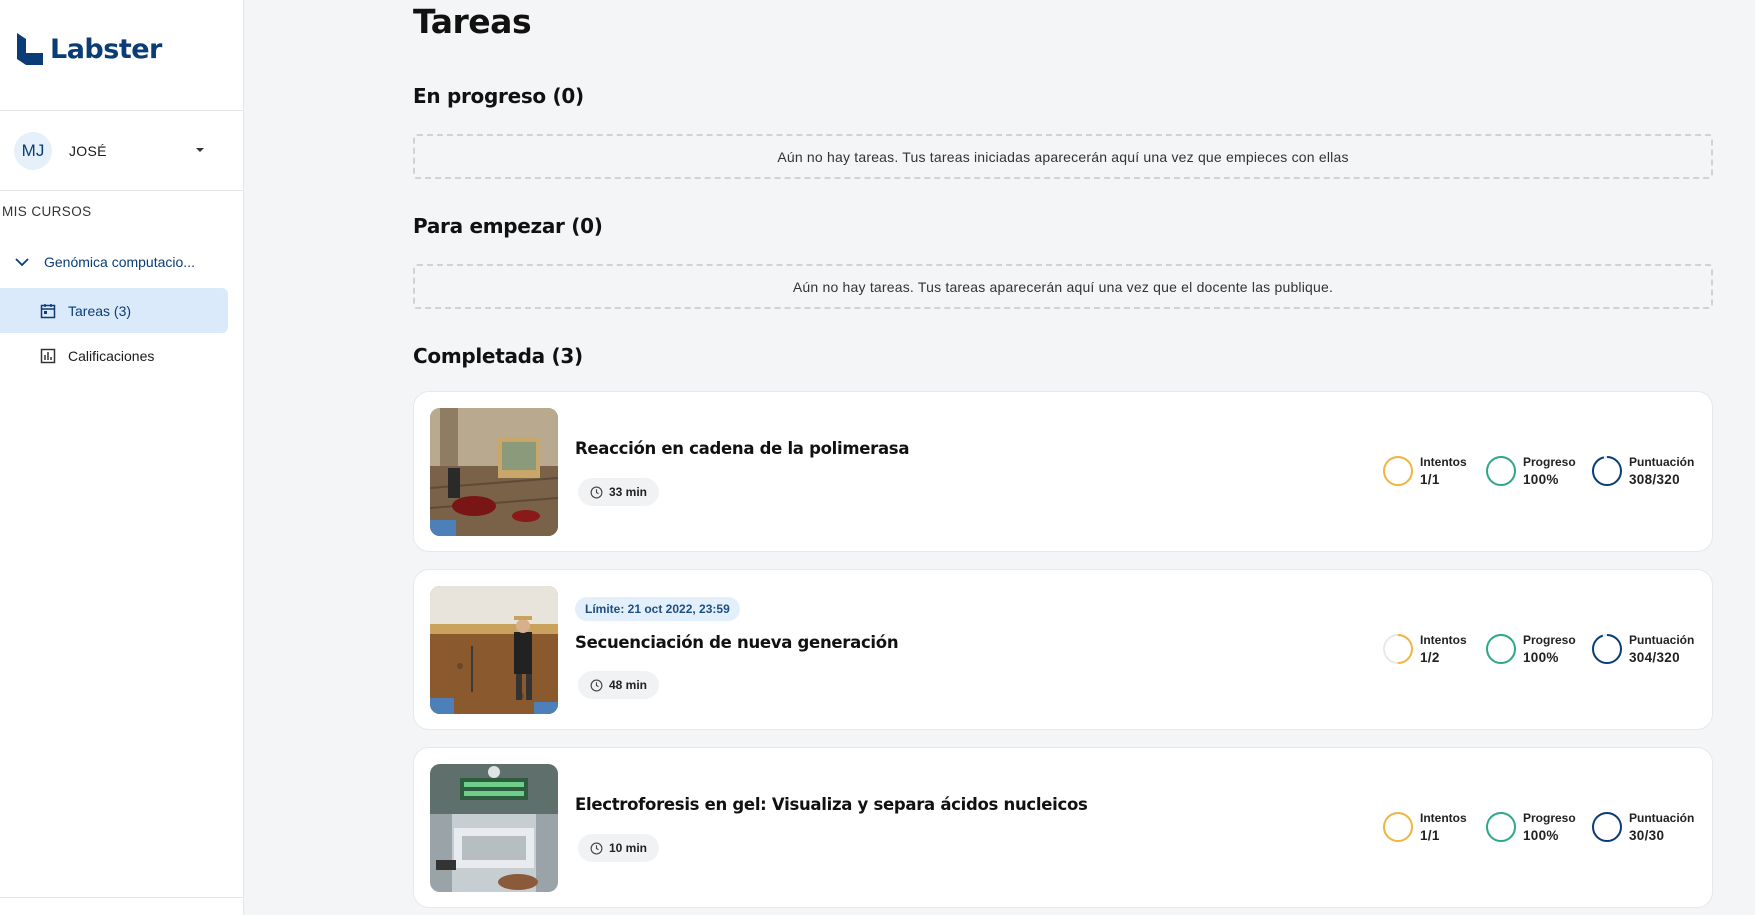 This screenshot has width=1755, height=915. What do you see at coordinates (200, 150) in the screenshot?
I see `caret-down-icon` at bounding box center [200, 150].